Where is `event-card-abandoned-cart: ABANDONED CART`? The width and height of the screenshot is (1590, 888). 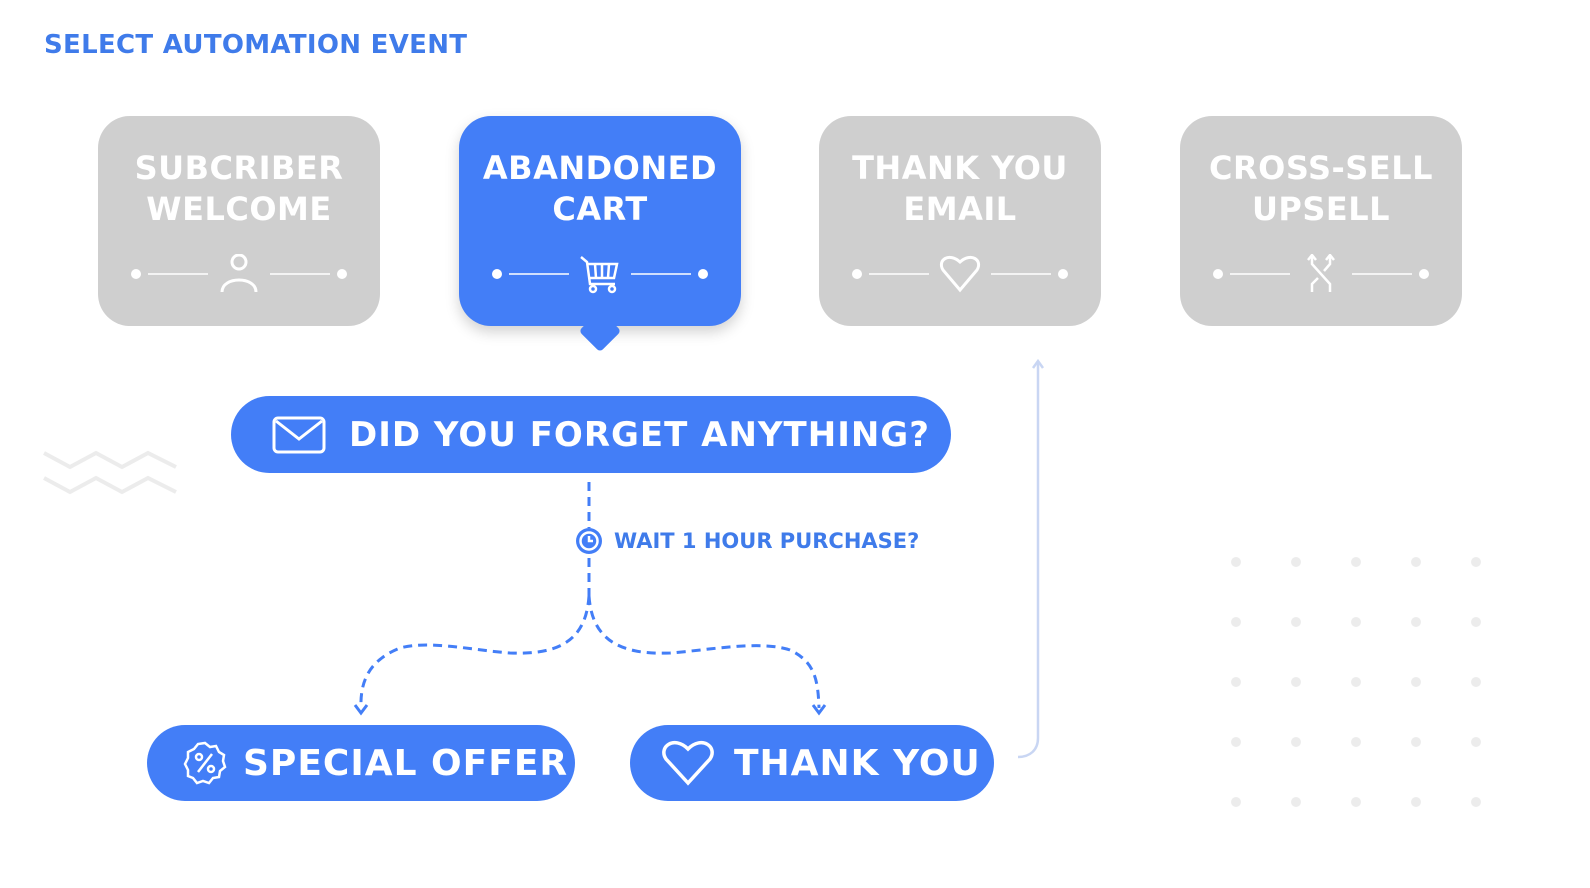
event-card-abandoned-cart: ABANDONED CART is located at coordinates (600, 234).